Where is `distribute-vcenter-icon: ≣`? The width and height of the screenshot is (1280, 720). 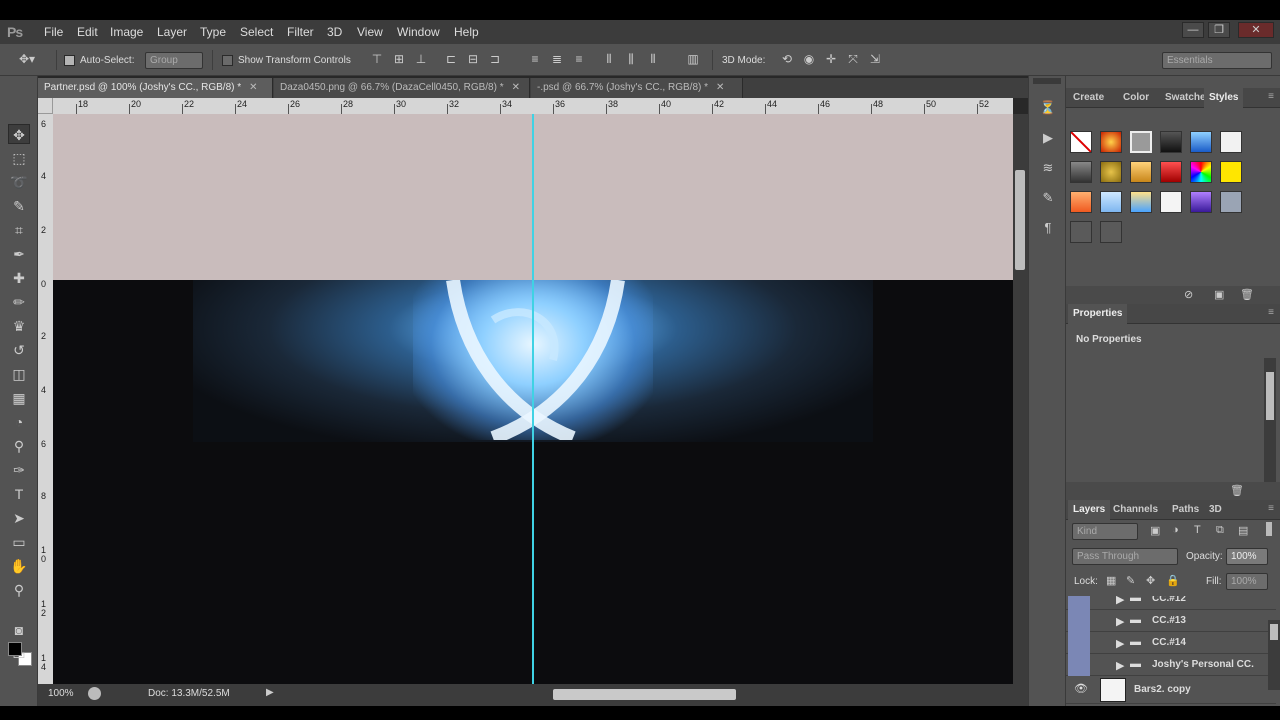 distribute-vcenter-icon: ≣ is located at coordinates (557, 59).